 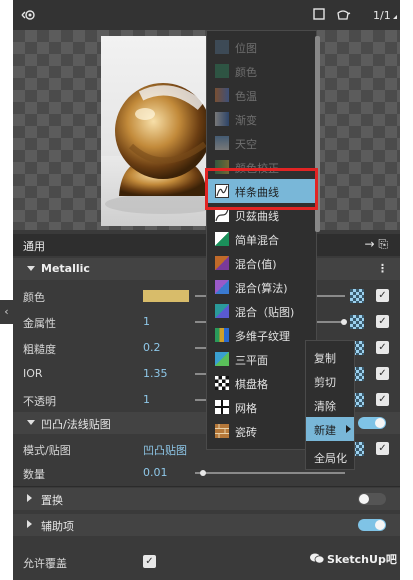 What do you see at coordinates (382, 268) in the screenshot?
I see `more-options-icon: ⋮` at bounding box center [382, 268].